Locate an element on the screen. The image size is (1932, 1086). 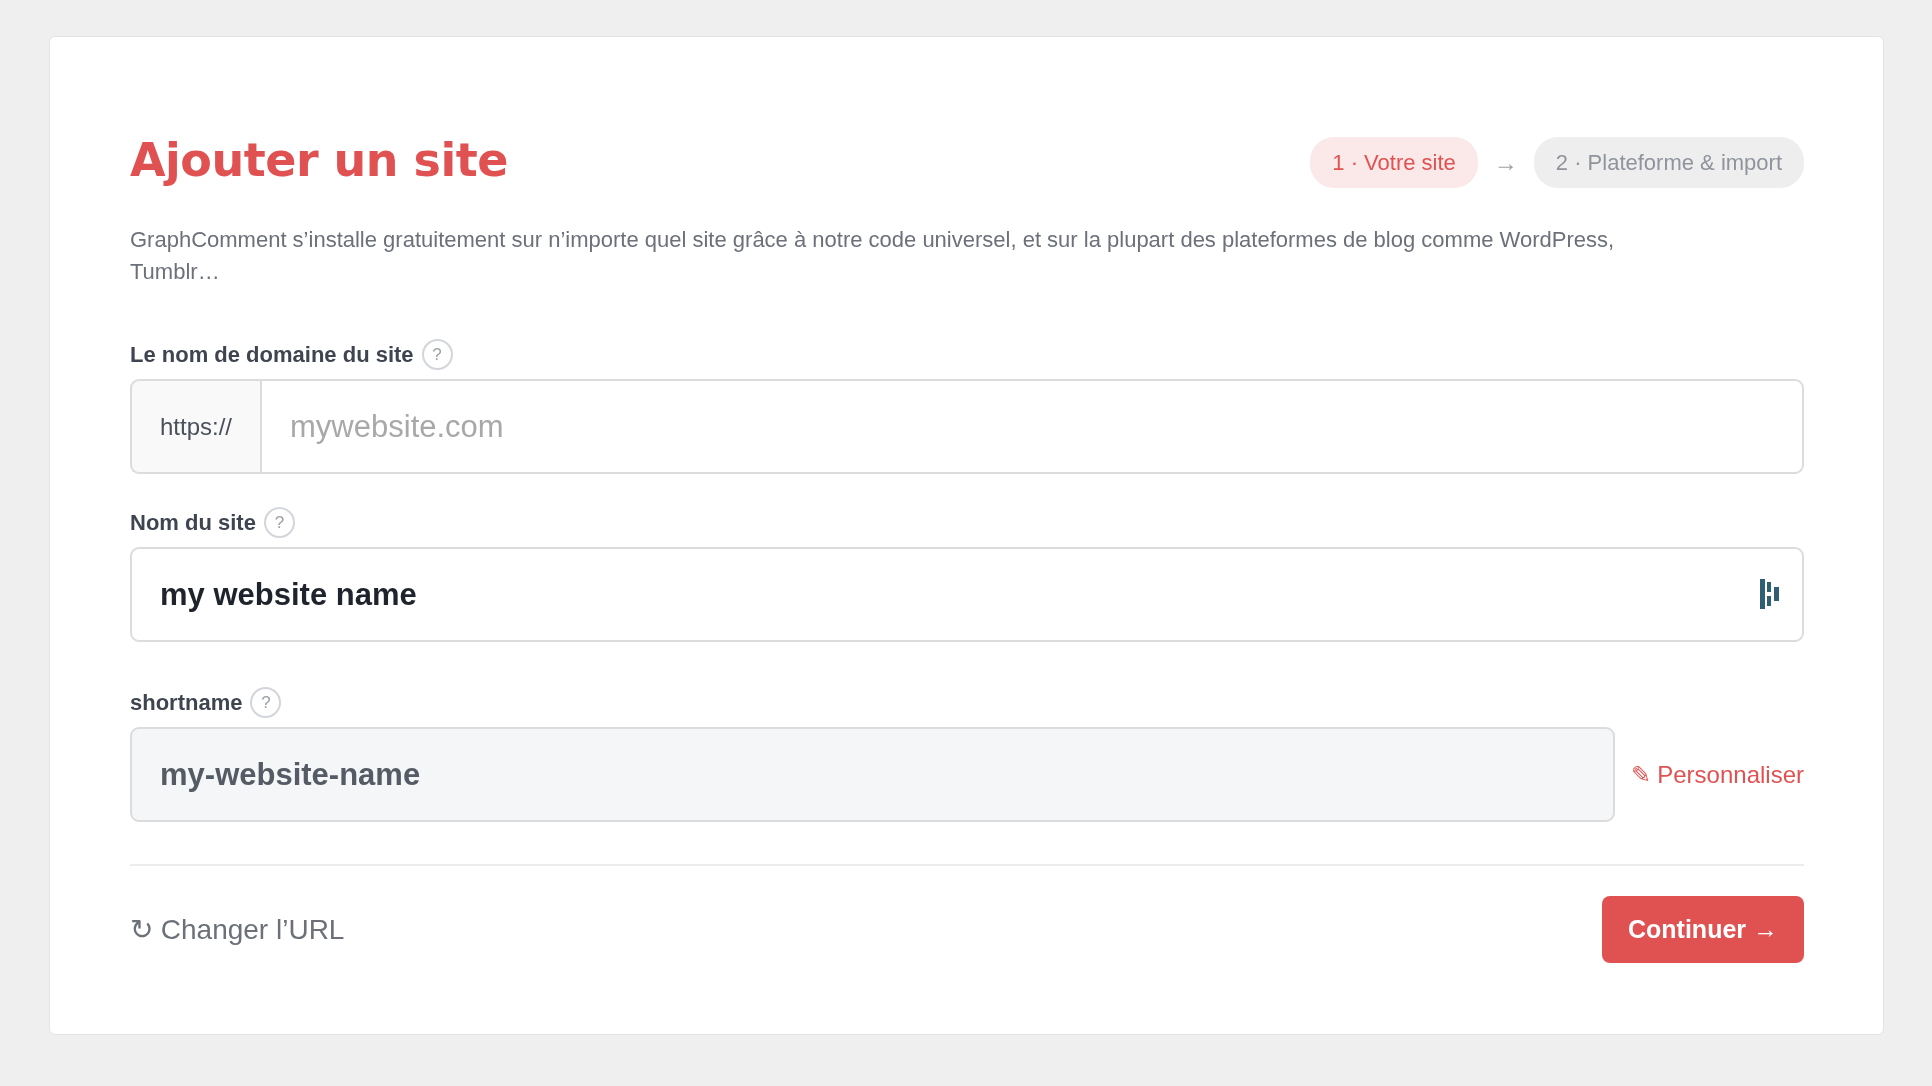
customize-link: ✎ Personnaliser is located at coordinates (1717, 774).